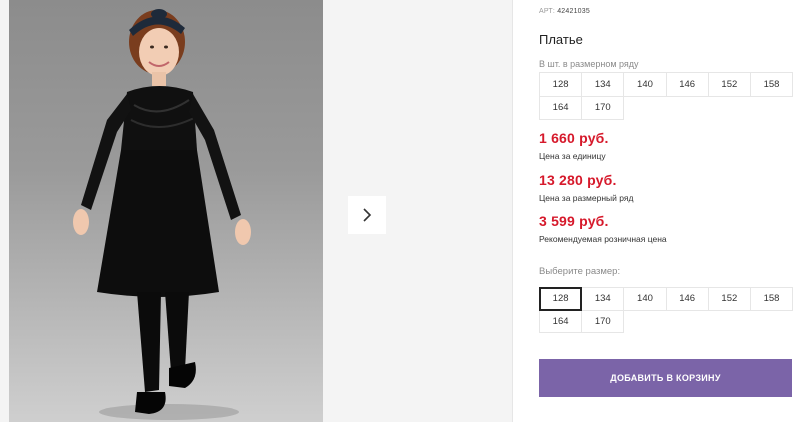 The image size is (800, 422). Describe the element at coordinates (771, 299) in the screenshot. I see `size-option-158: 158` at that location.